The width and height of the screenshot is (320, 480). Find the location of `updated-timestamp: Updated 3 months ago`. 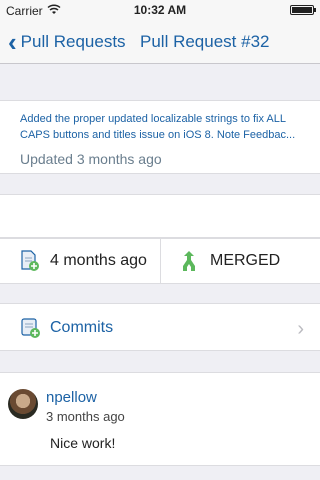

updated-timestamp: Updated 3 months ago is located at coordinates (91, 159).